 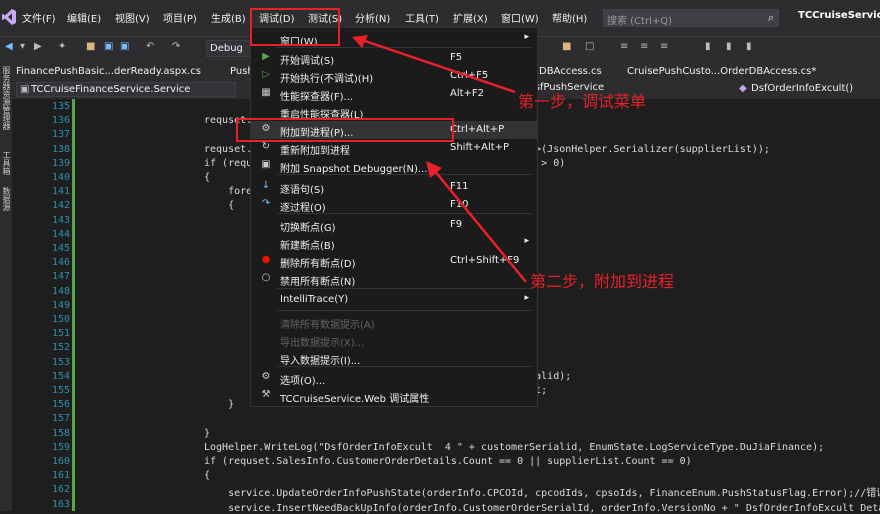 What do you see at coordinates (438, 66) in the screenshot?
I see `arrow-step1` at bounding box center [438, 66].